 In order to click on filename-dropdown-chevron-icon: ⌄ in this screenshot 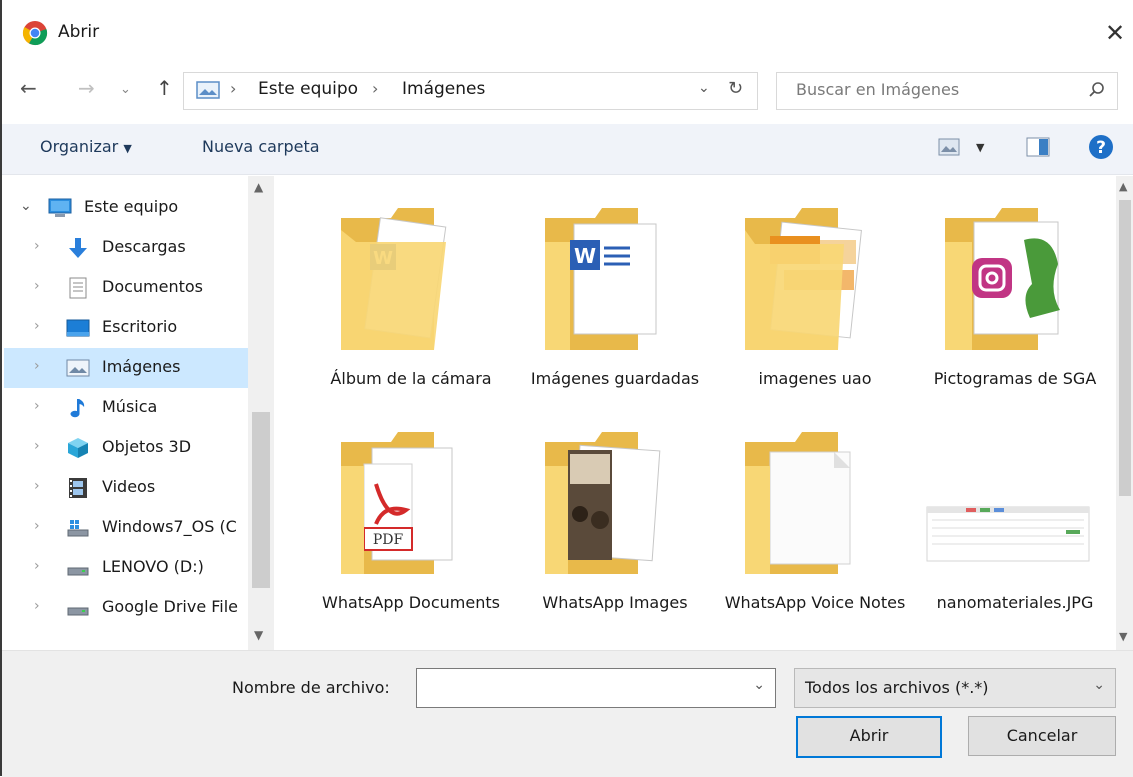, I will do `click(759, 685)`.